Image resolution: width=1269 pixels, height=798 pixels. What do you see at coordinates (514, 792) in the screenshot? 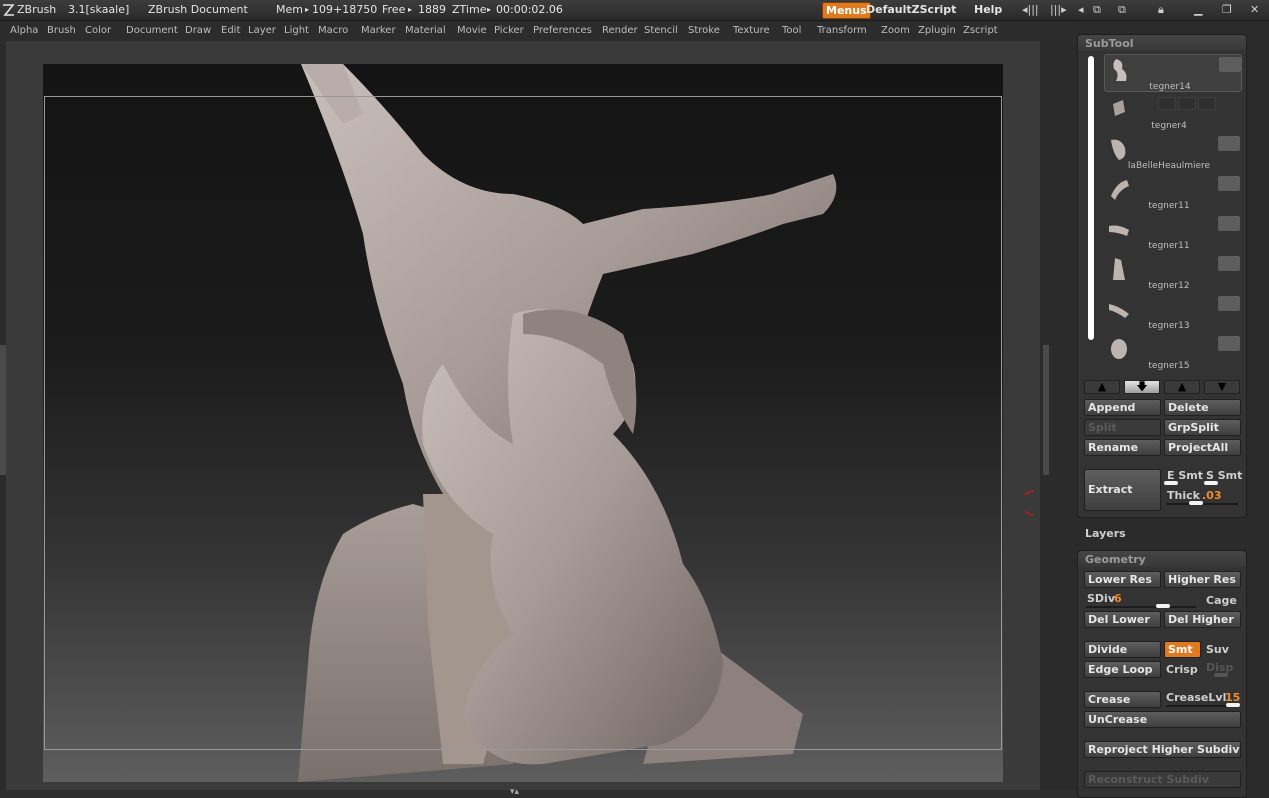
I see `bottom-tray-toggle-icon: ▾▴` at bounding box center [514, 792].